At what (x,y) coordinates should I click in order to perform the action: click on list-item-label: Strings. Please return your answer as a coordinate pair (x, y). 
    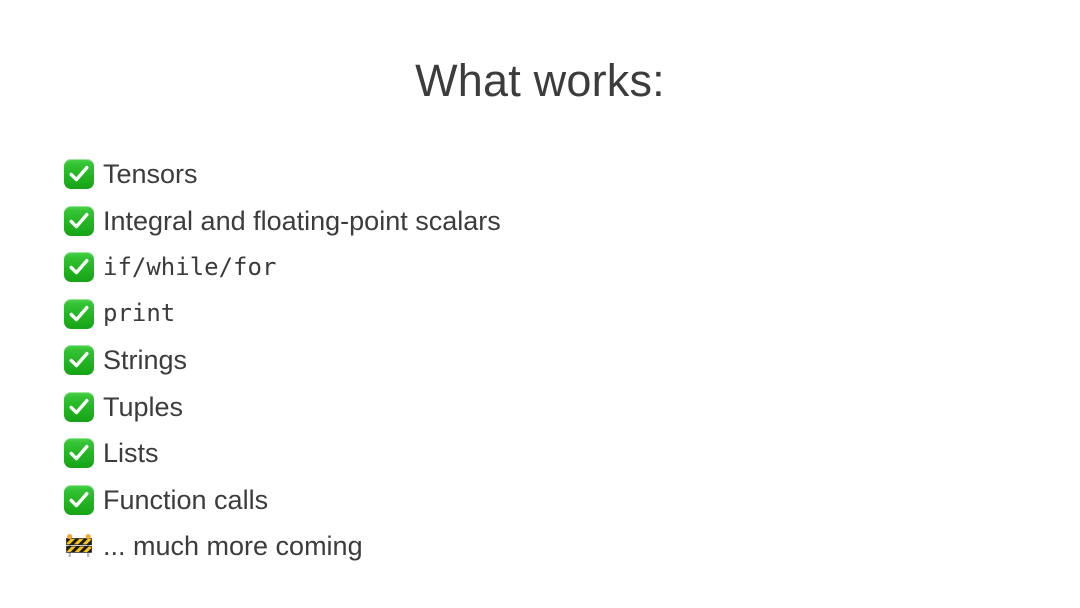
    Looking at the image, I should click on (145, 360).